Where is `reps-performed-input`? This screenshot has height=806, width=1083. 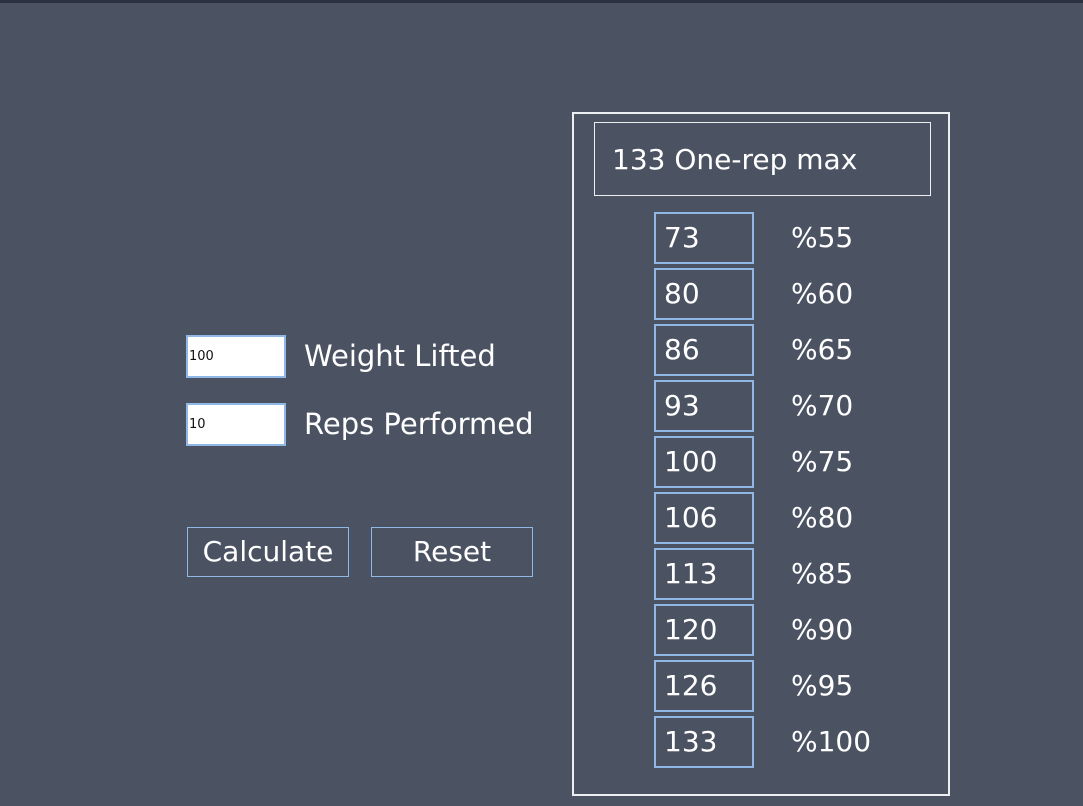 reps-performed-input is located at coordinates (236, 424).